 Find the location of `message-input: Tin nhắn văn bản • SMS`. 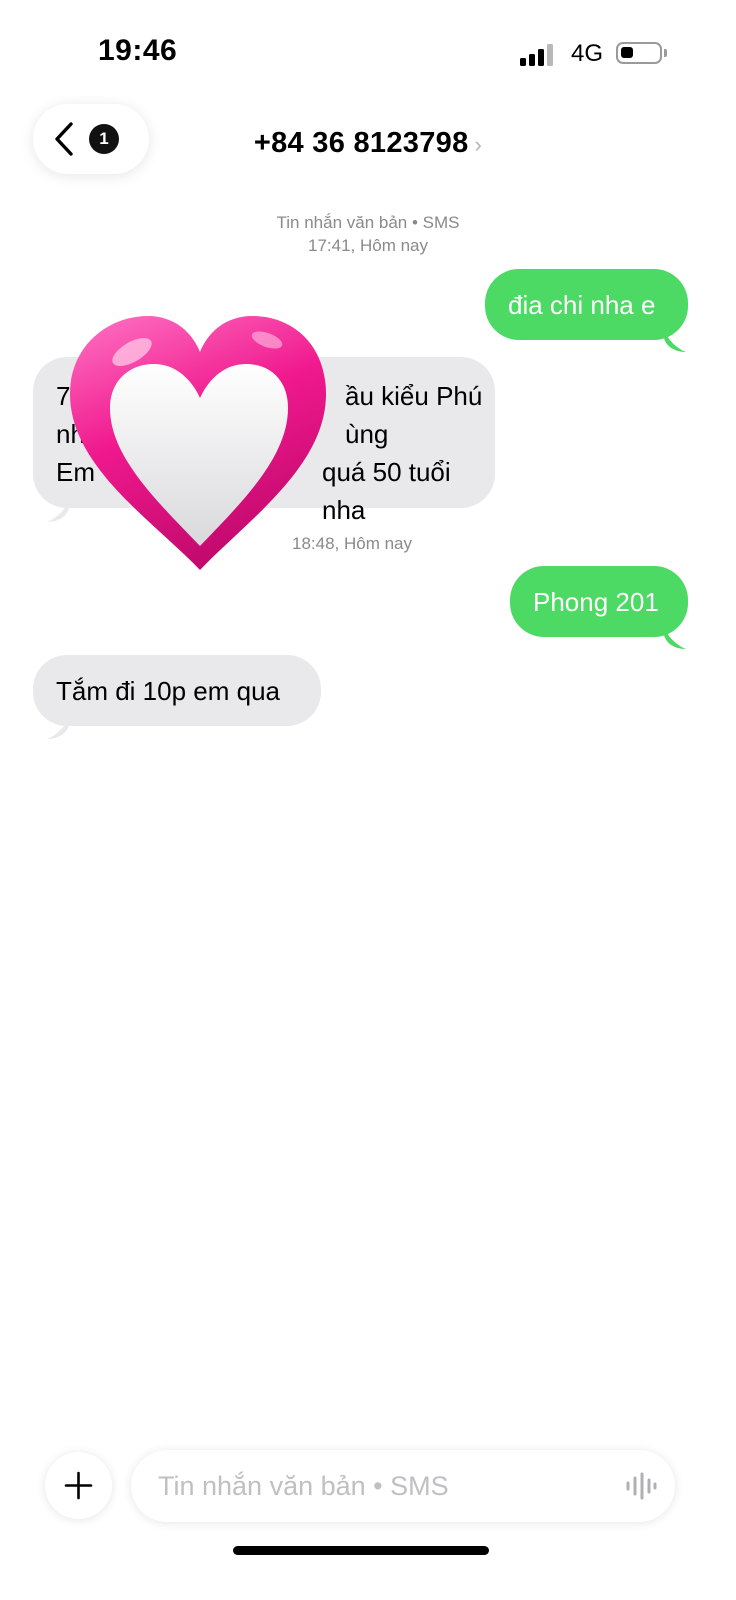

message-input: Tin nhắn văn bản • SMS is located at coordinates (403, 1486).